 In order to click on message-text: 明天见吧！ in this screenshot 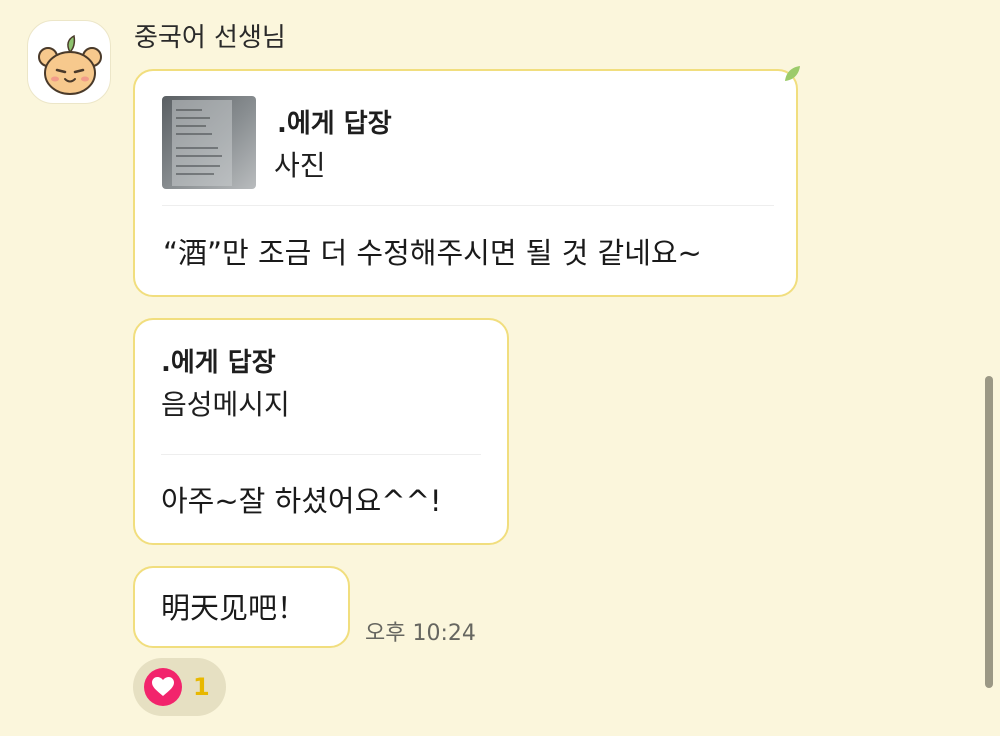, I will do `click(234, 608)`.